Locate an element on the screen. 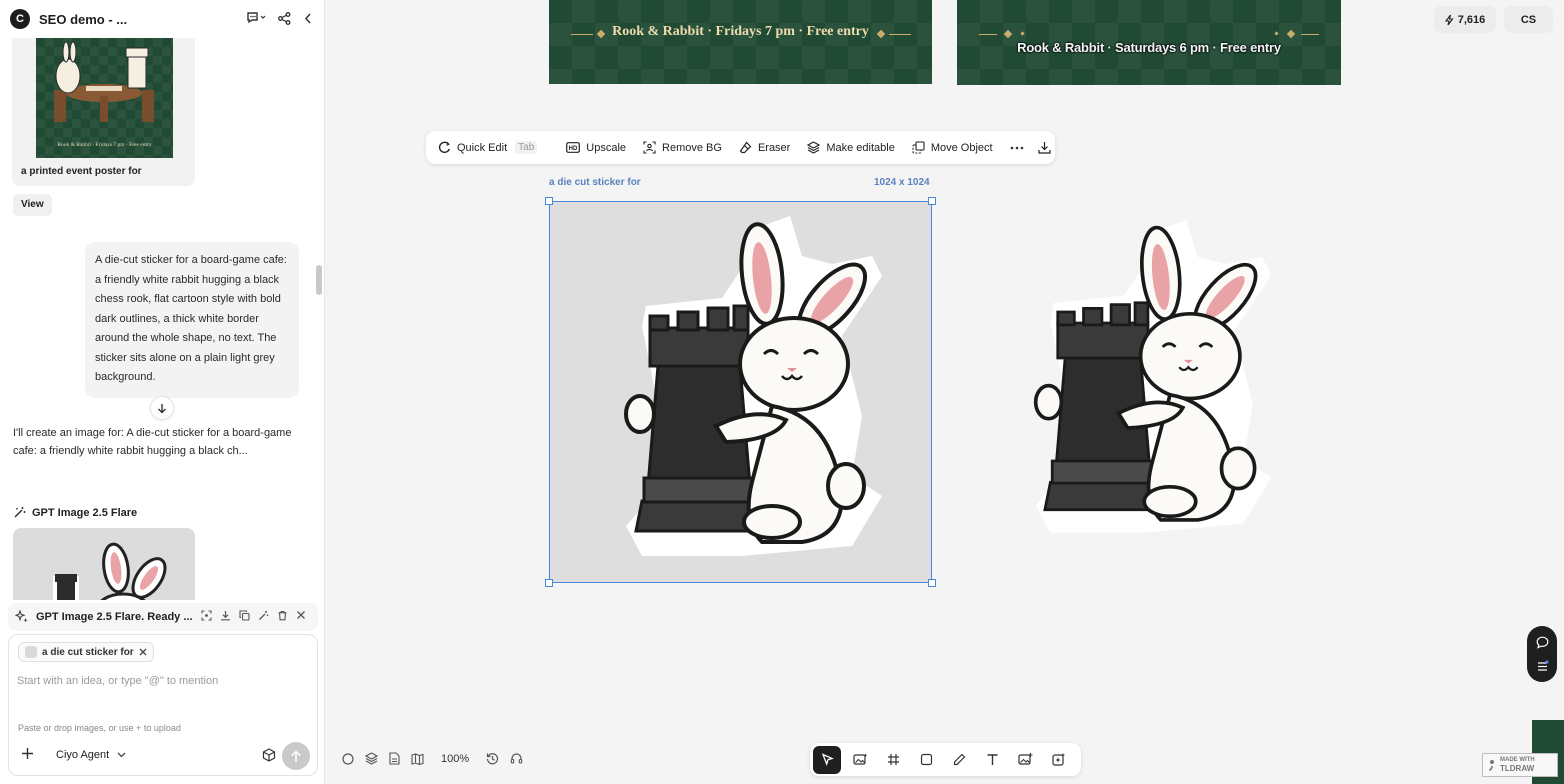  hash-frame-icon is located at coordinates (893, 759).